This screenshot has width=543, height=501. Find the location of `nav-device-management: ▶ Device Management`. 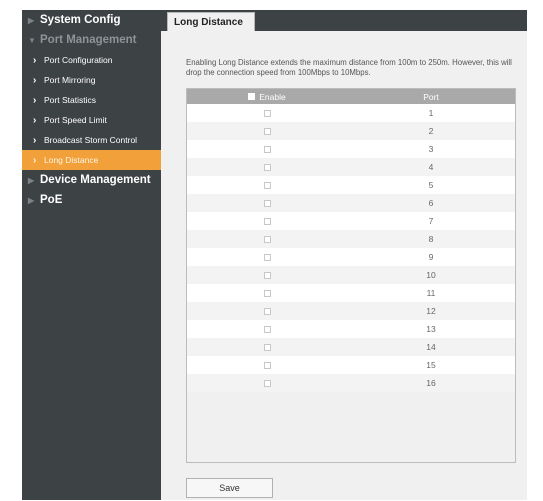

nav-device-management: ▶ Device Management is located at coordinates (91, 180).